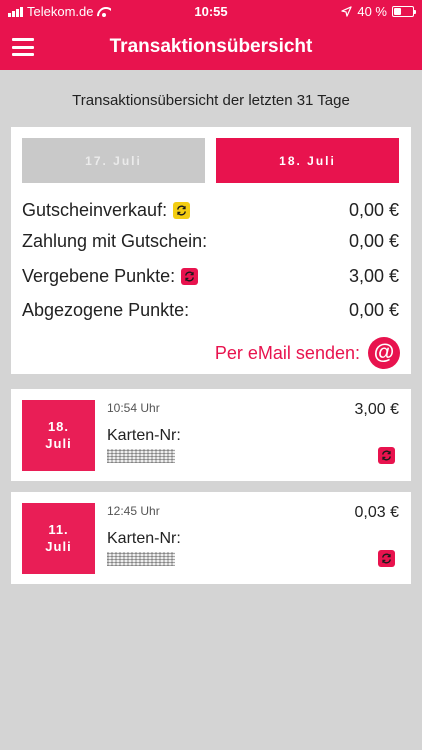  I want to click on summary-label: Abgezogene Punkte:, so click(106, 309).